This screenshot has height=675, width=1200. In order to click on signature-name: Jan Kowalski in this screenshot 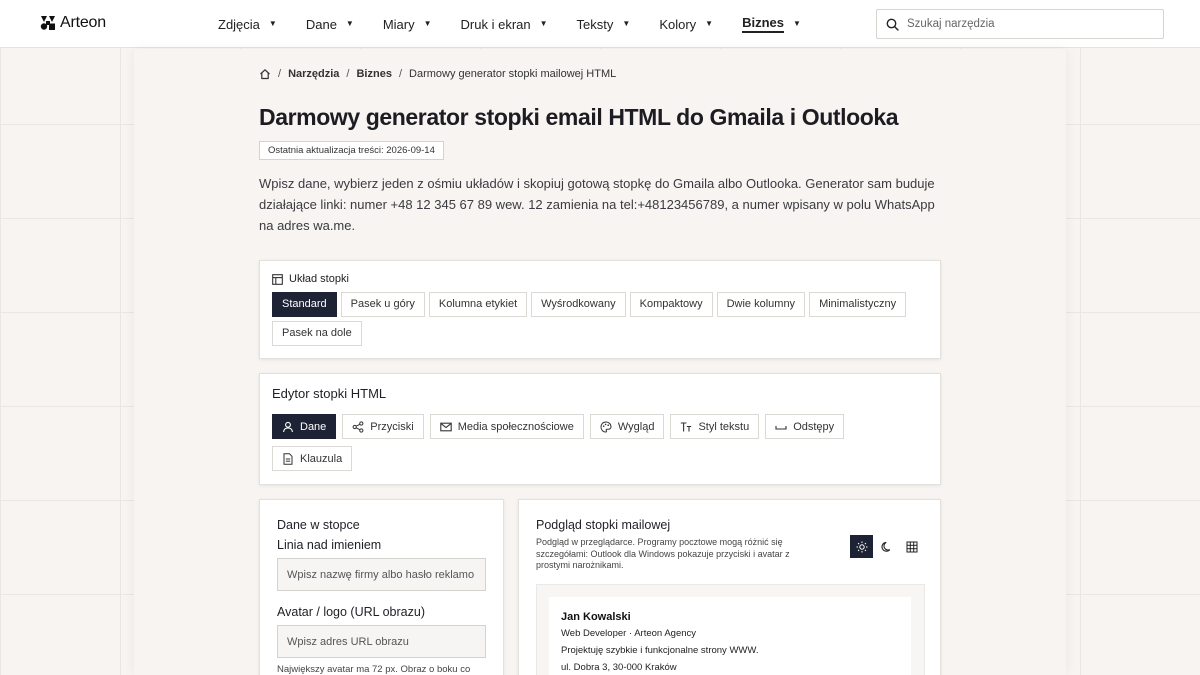, I will do `click(596, 617)`.